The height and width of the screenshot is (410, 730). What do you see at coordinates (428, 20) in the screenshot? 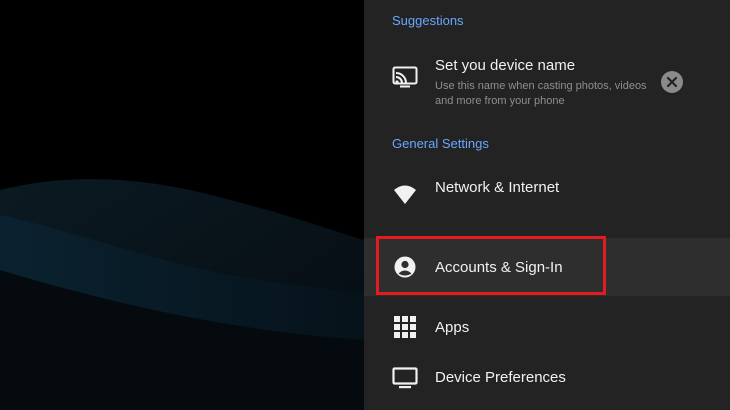
I see `suggestions-header: Suggestions` at bounding box center [428, 20].